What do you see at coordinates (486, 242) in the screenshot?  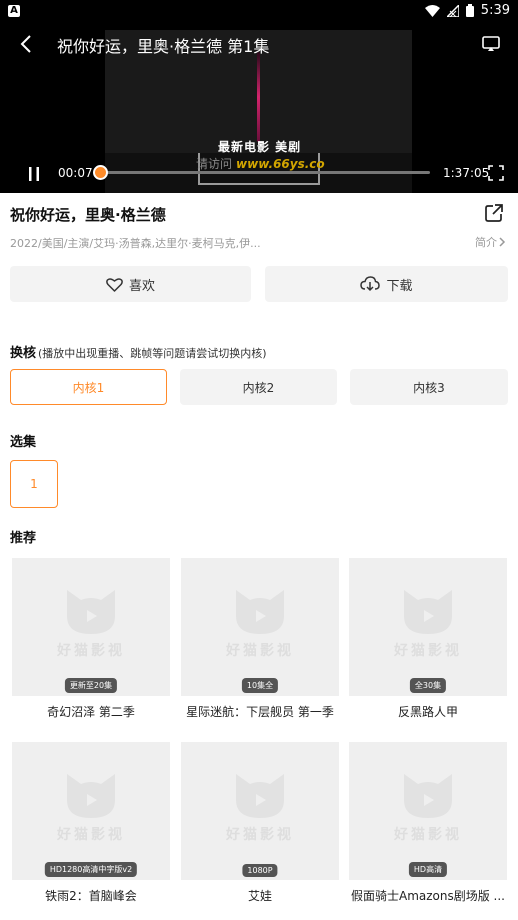 I see `intro-label: 简介` at bounding box center [486, 242].